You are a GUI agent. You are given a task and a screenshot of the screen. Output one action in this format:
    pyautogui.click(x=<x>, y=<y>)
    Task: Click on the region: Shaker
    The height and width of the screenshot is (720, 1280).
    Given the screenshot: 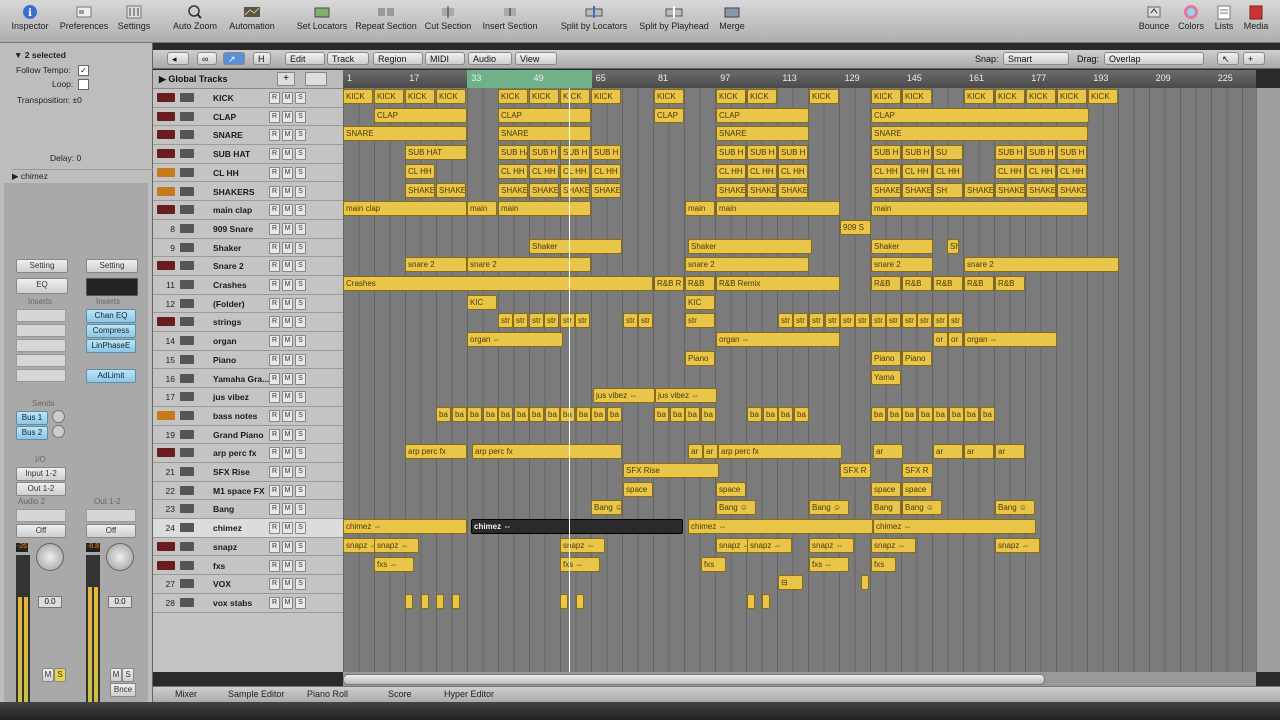 What is the action you would take?
    pyautogui.click(x=575, y=246)
    